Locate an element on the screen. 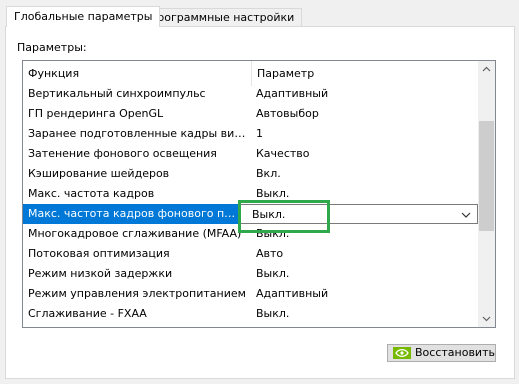  scrollbar-thumb is located at coordinates (486, 176).